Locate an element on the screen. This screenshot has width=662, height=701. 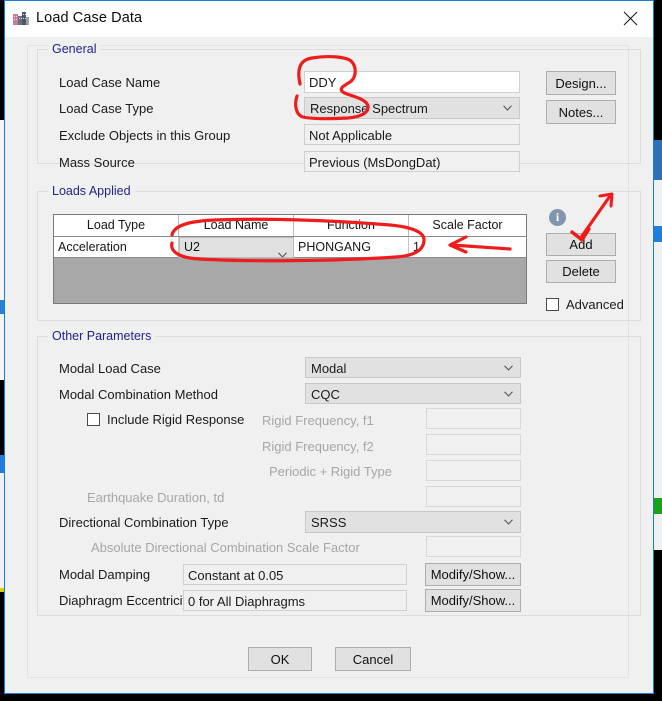
cell-scale-factor: 1 is located at coordinates (416, 247).